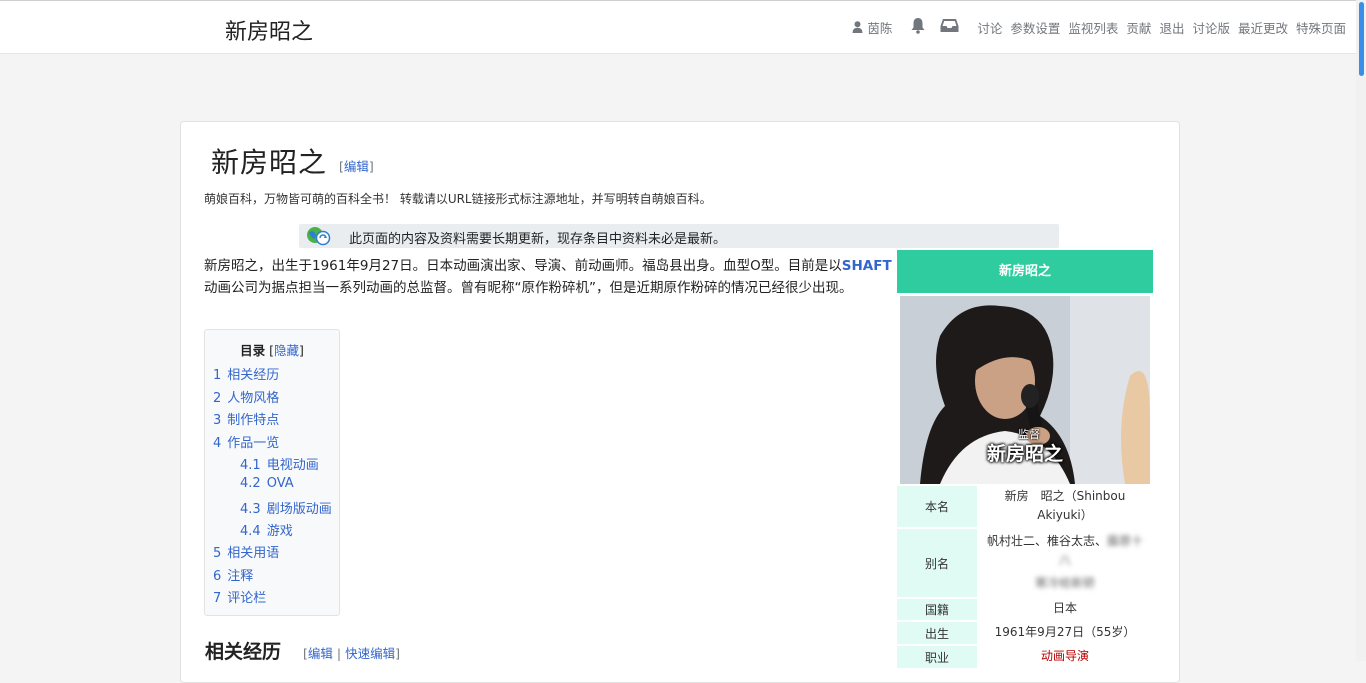  Describe the element at coordinates (272, 509) in the screenshot. I see `toc-item-4-3: 4.3 剧场版动画` at that location.